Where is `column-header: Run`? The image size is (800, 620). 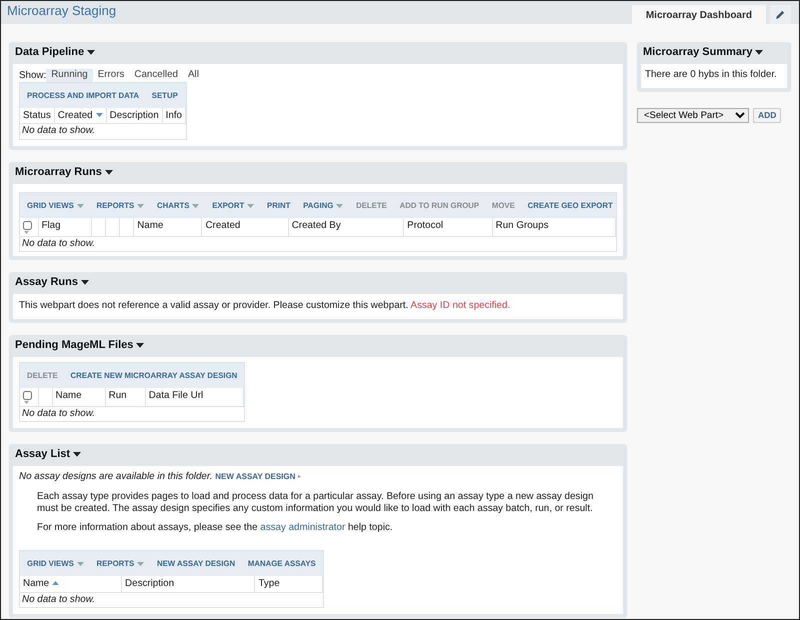
column-header: Run is located at coordinates (117, 395).